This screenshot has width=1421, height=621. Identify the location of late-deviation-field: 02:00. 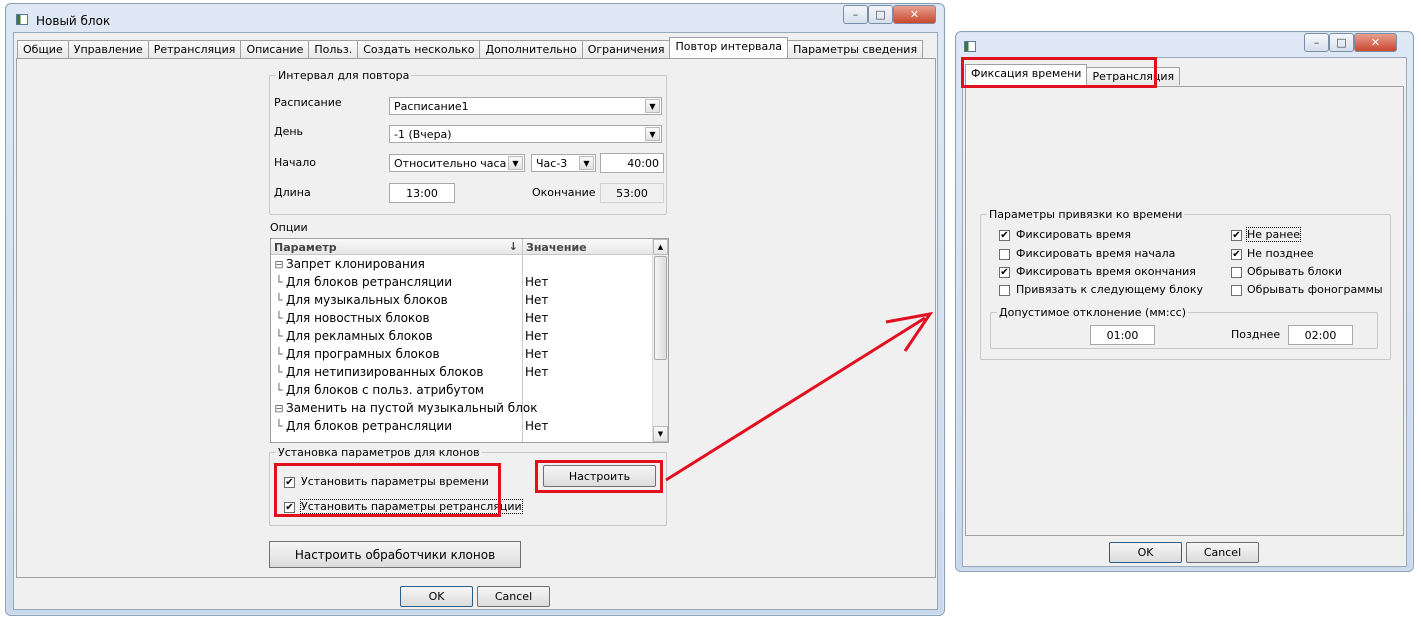
(1320, 335).